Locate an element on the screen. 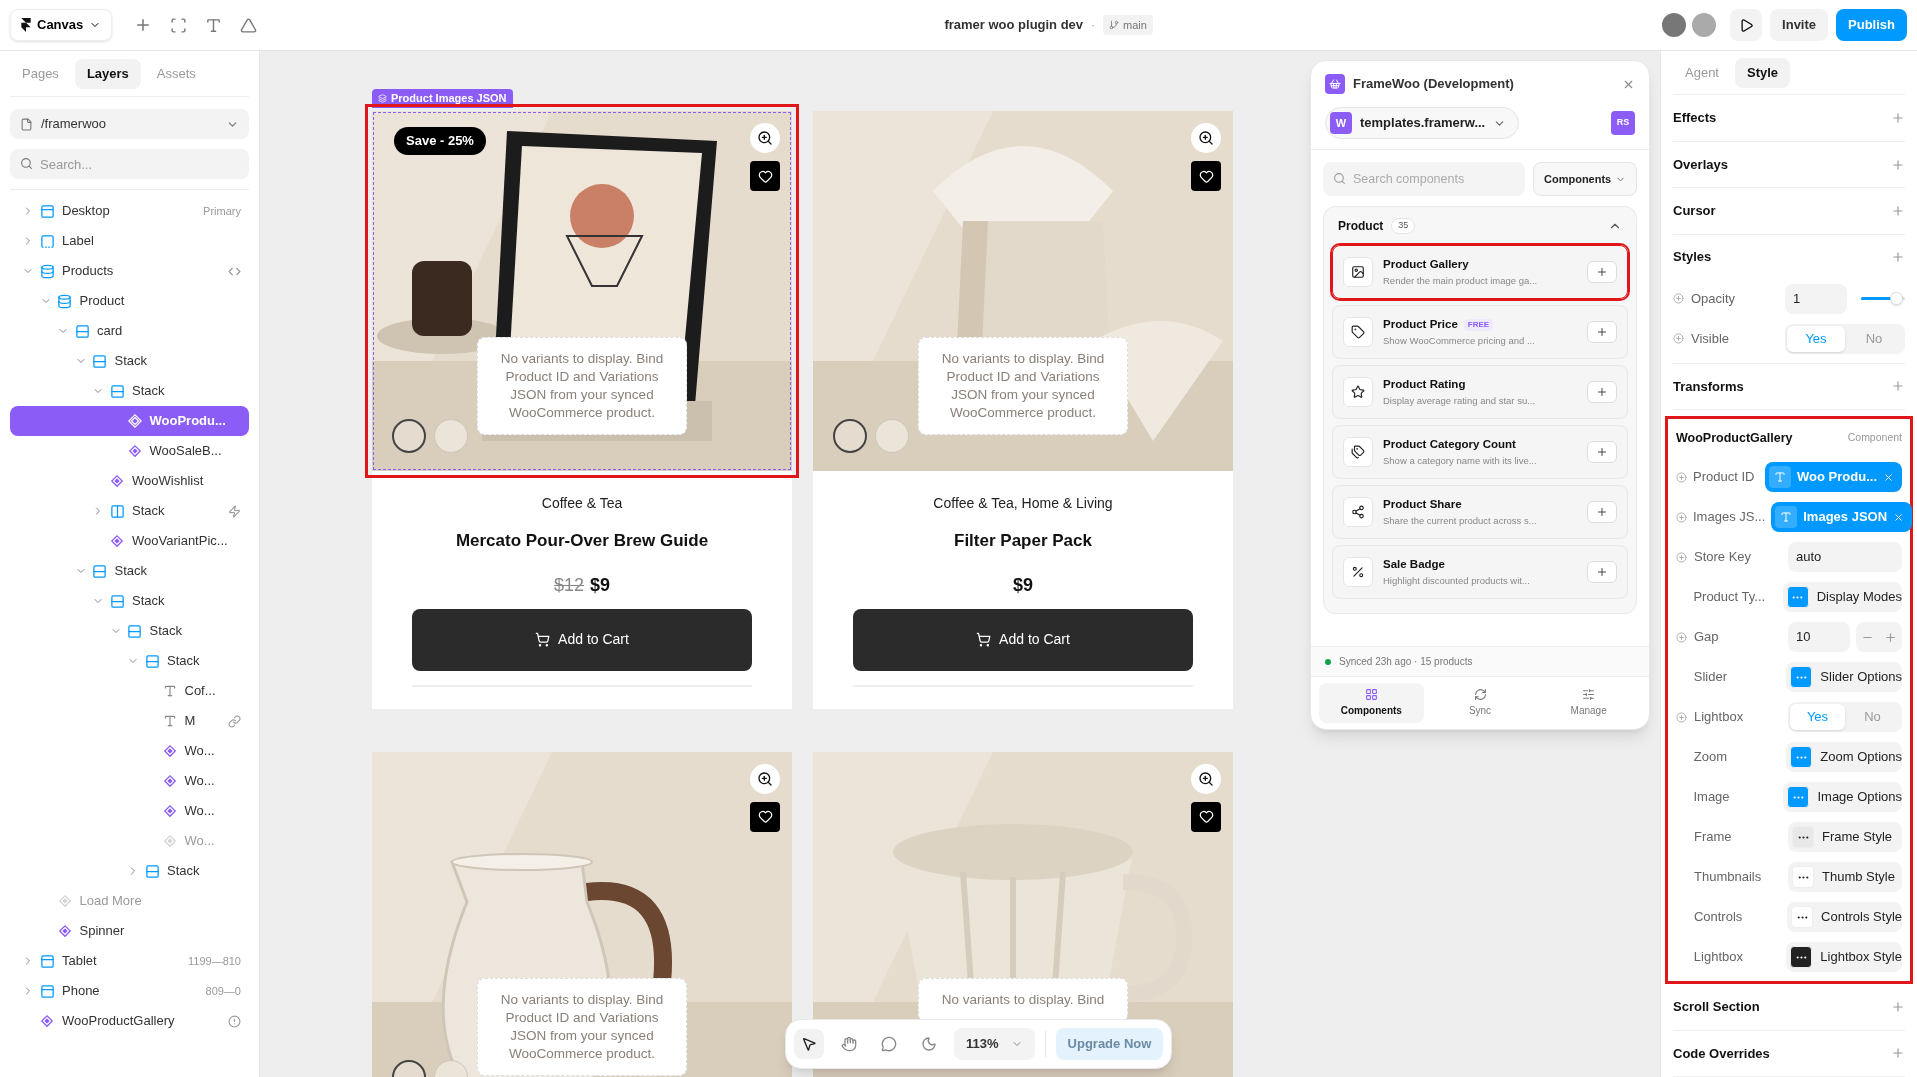 This screenshot has width=1917, height=1077. canvas-menu: Canvas is located at coordinates (61, 25).